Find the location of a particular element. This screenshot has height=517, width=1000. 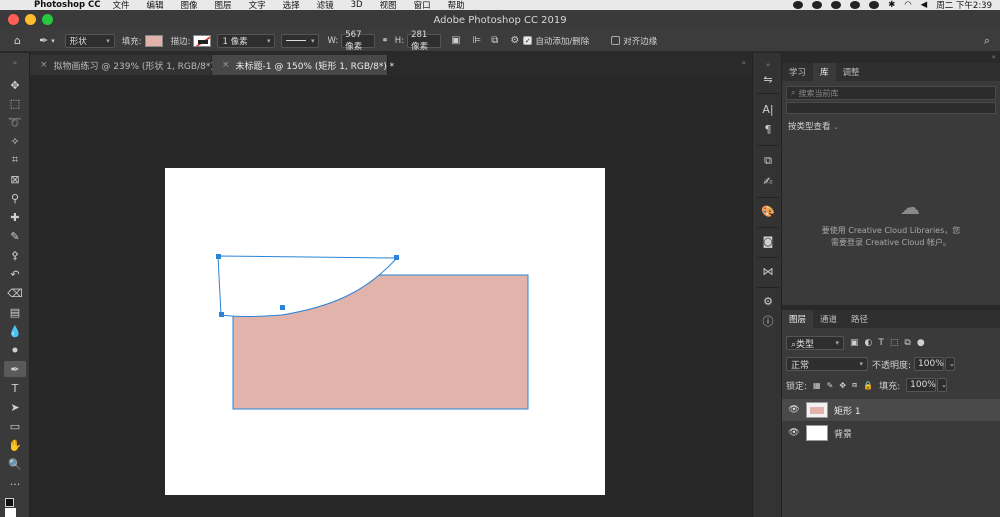

home-icon: ⌂ is located at coordinates (17, 40).